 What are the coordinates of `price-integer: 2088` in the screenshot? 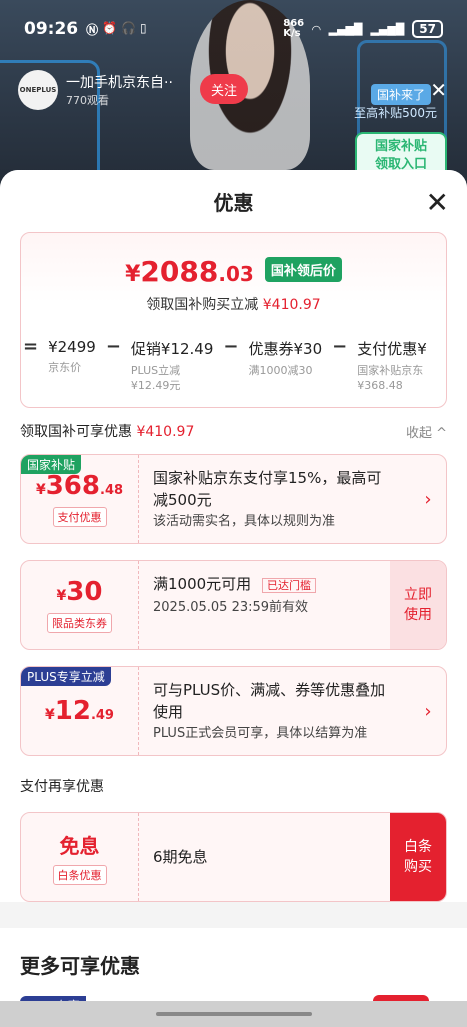 It's located at (179, 271).